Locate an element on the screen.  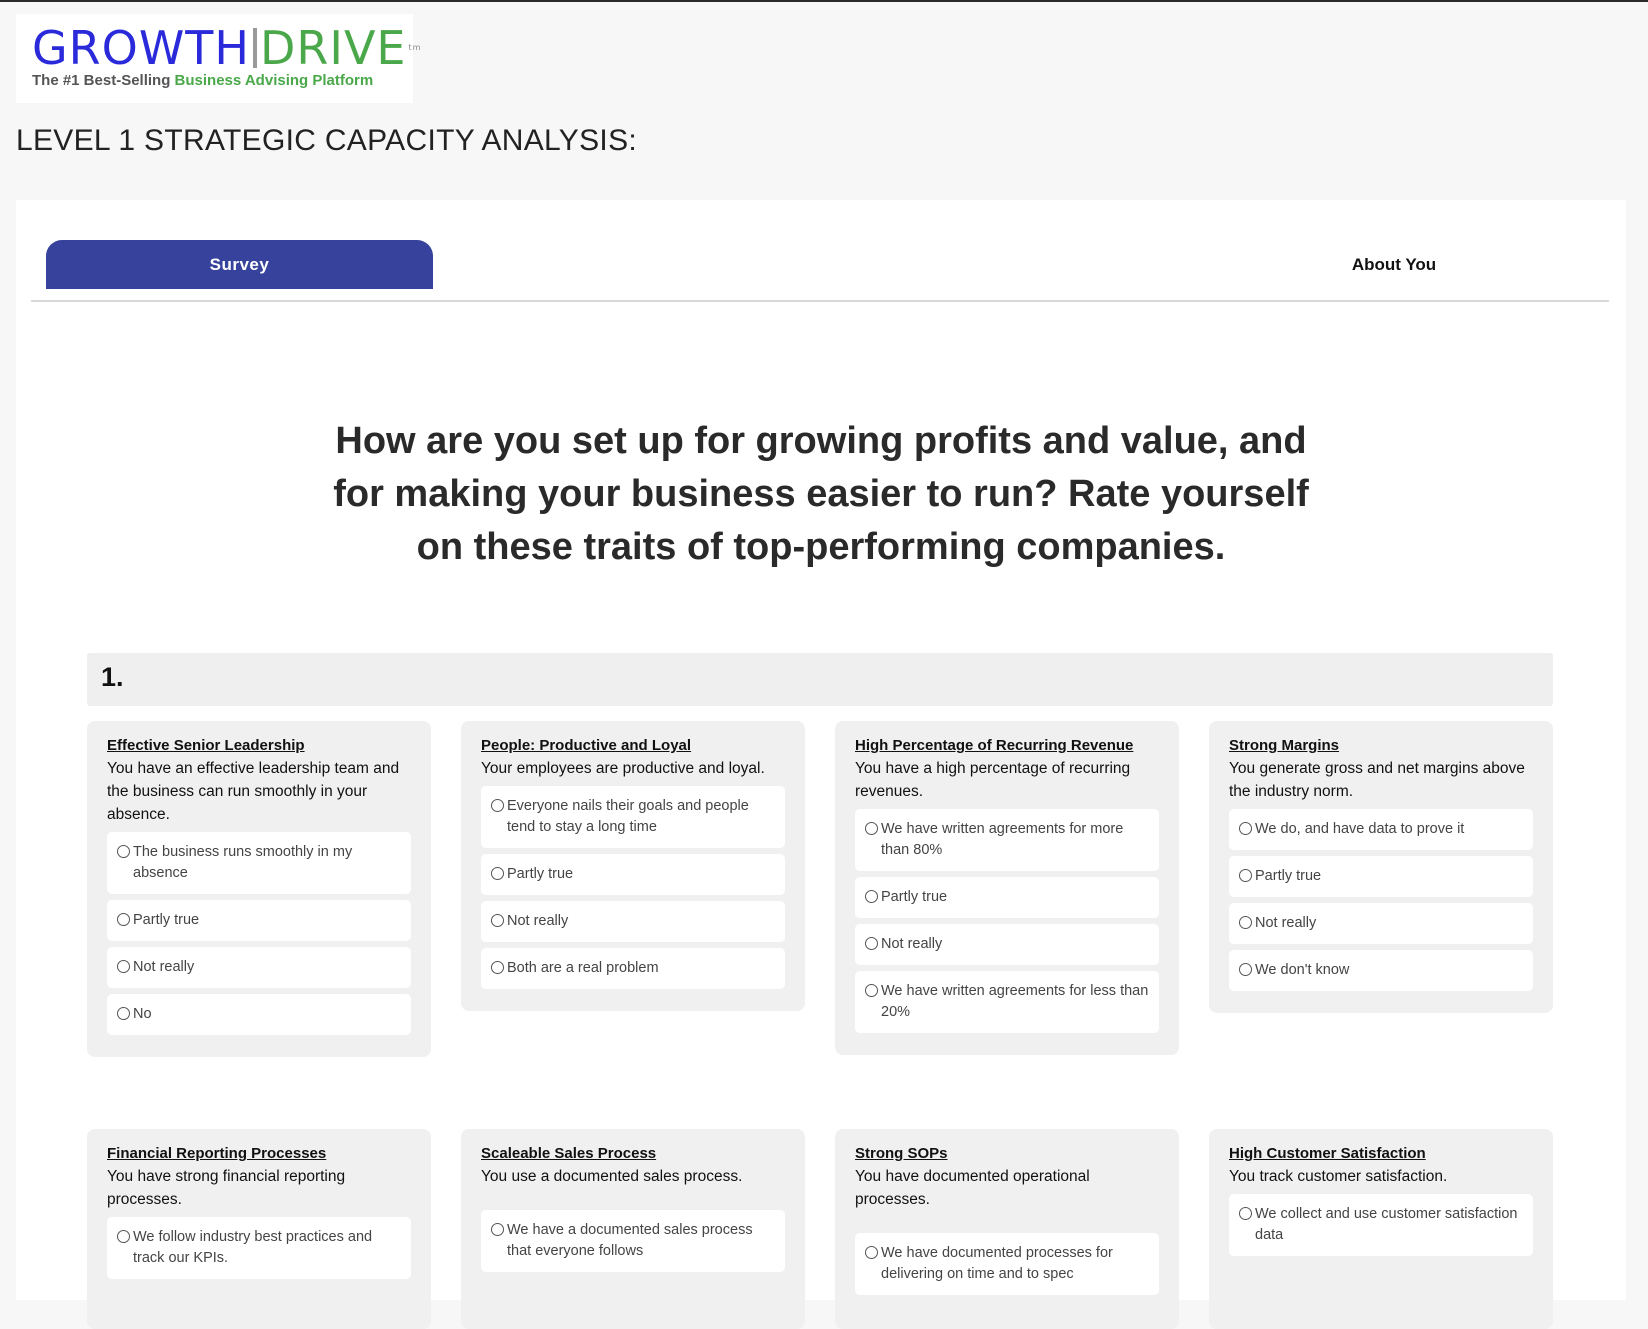
card-title: Scaleable Sales Process is located at coordinates (569, 1153).